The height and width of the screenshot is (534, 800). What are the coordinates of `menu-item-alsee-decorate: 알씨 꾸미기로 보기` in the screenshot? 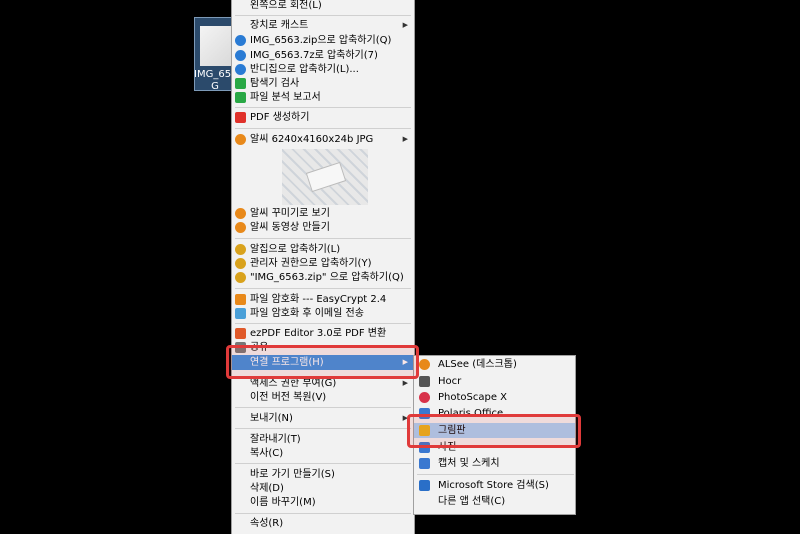 It's located at (323, 213).